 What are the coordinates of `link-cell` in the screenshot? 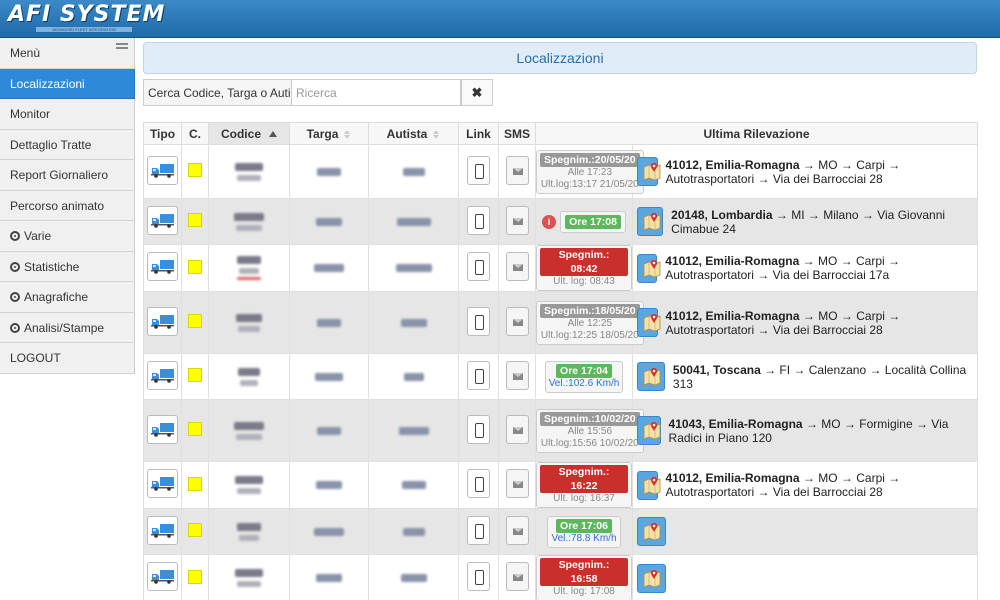 It's located at (478, 221).